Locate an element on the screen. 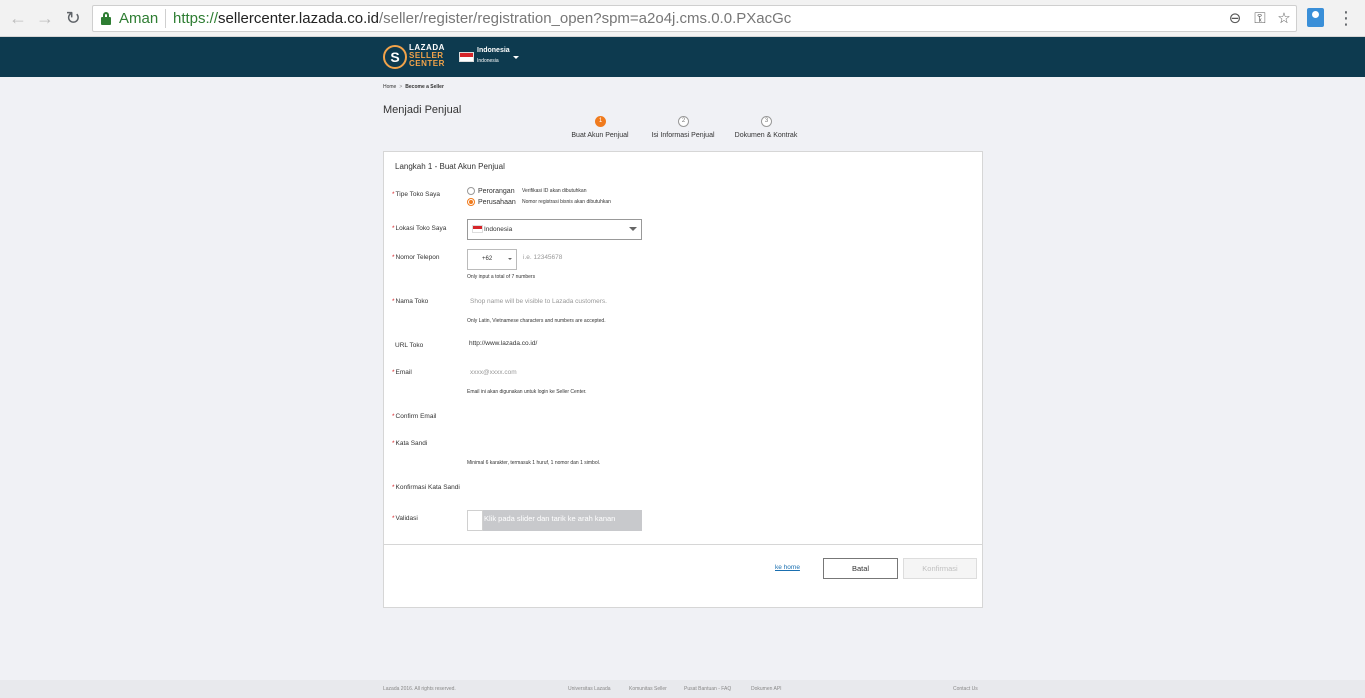 The width and height of the screenshot is (1365, 698). lock-icon is located at coordinates (106, 18).